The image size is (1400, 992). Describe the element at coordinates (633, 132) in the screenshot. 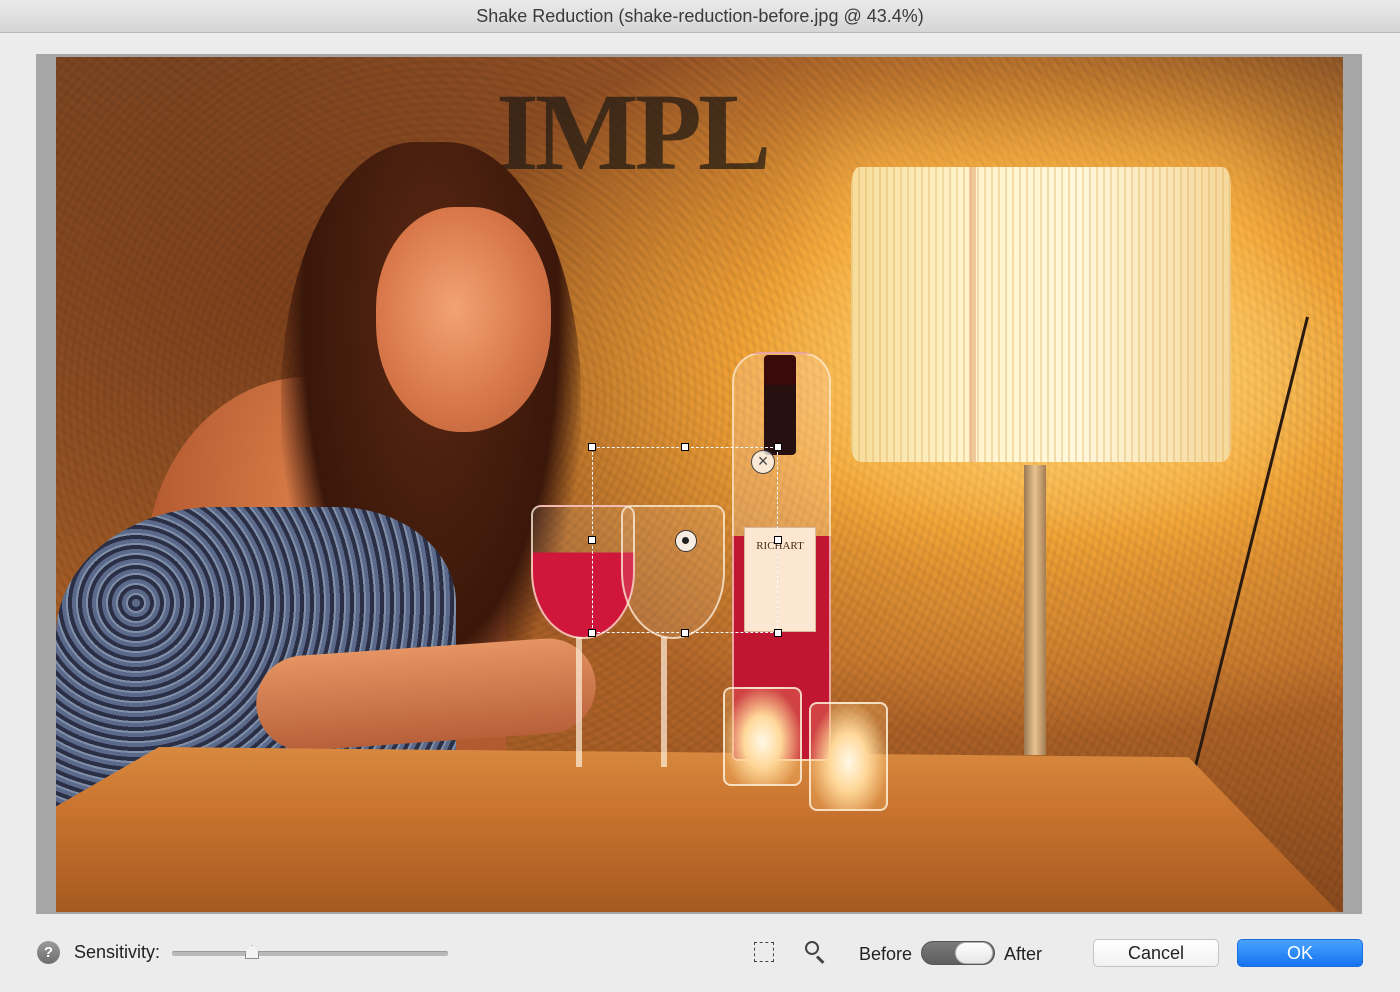

I see `wall-sign: IMPL` at that location.